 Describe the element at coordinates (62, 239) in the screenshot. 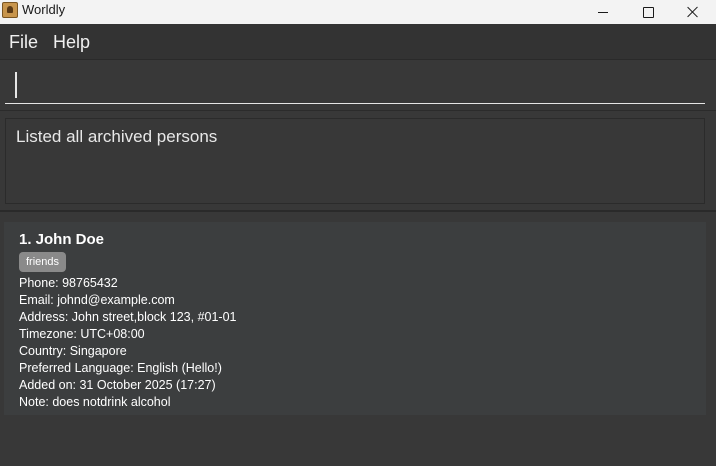

I see `person-name: 1. John Doe` at that location.